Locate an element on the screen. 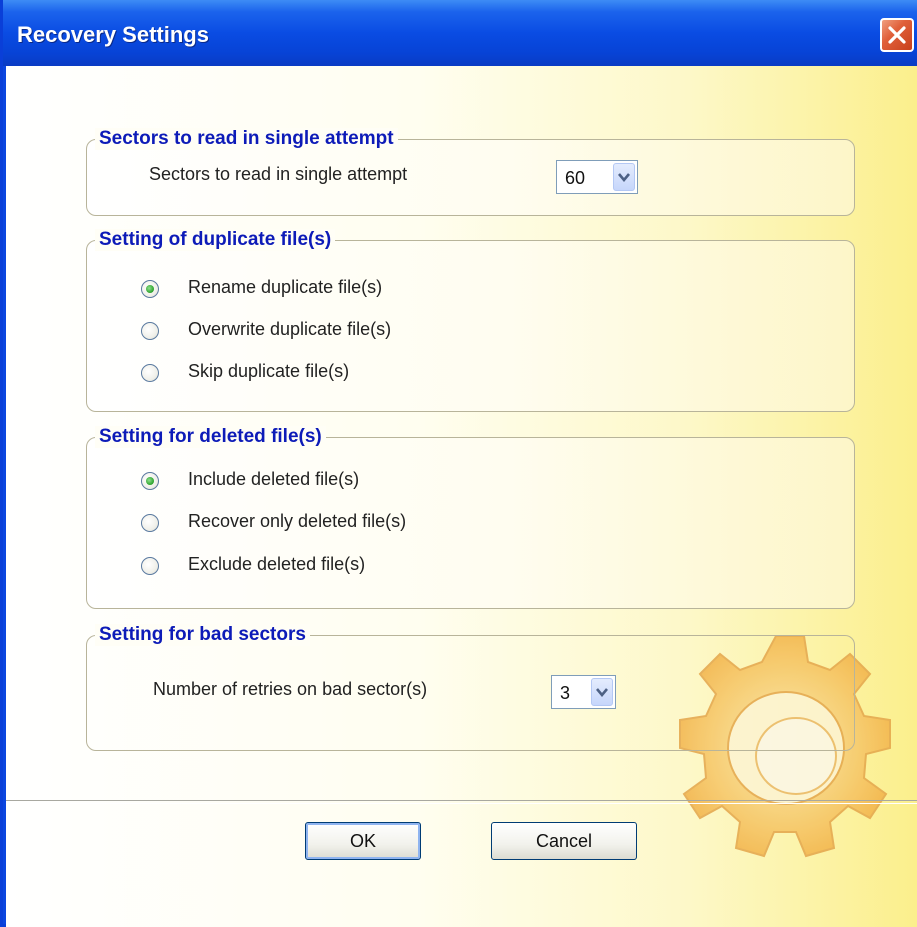  radio-label: Overwrite duplicate file(s) is located at coordinates (289, 329).